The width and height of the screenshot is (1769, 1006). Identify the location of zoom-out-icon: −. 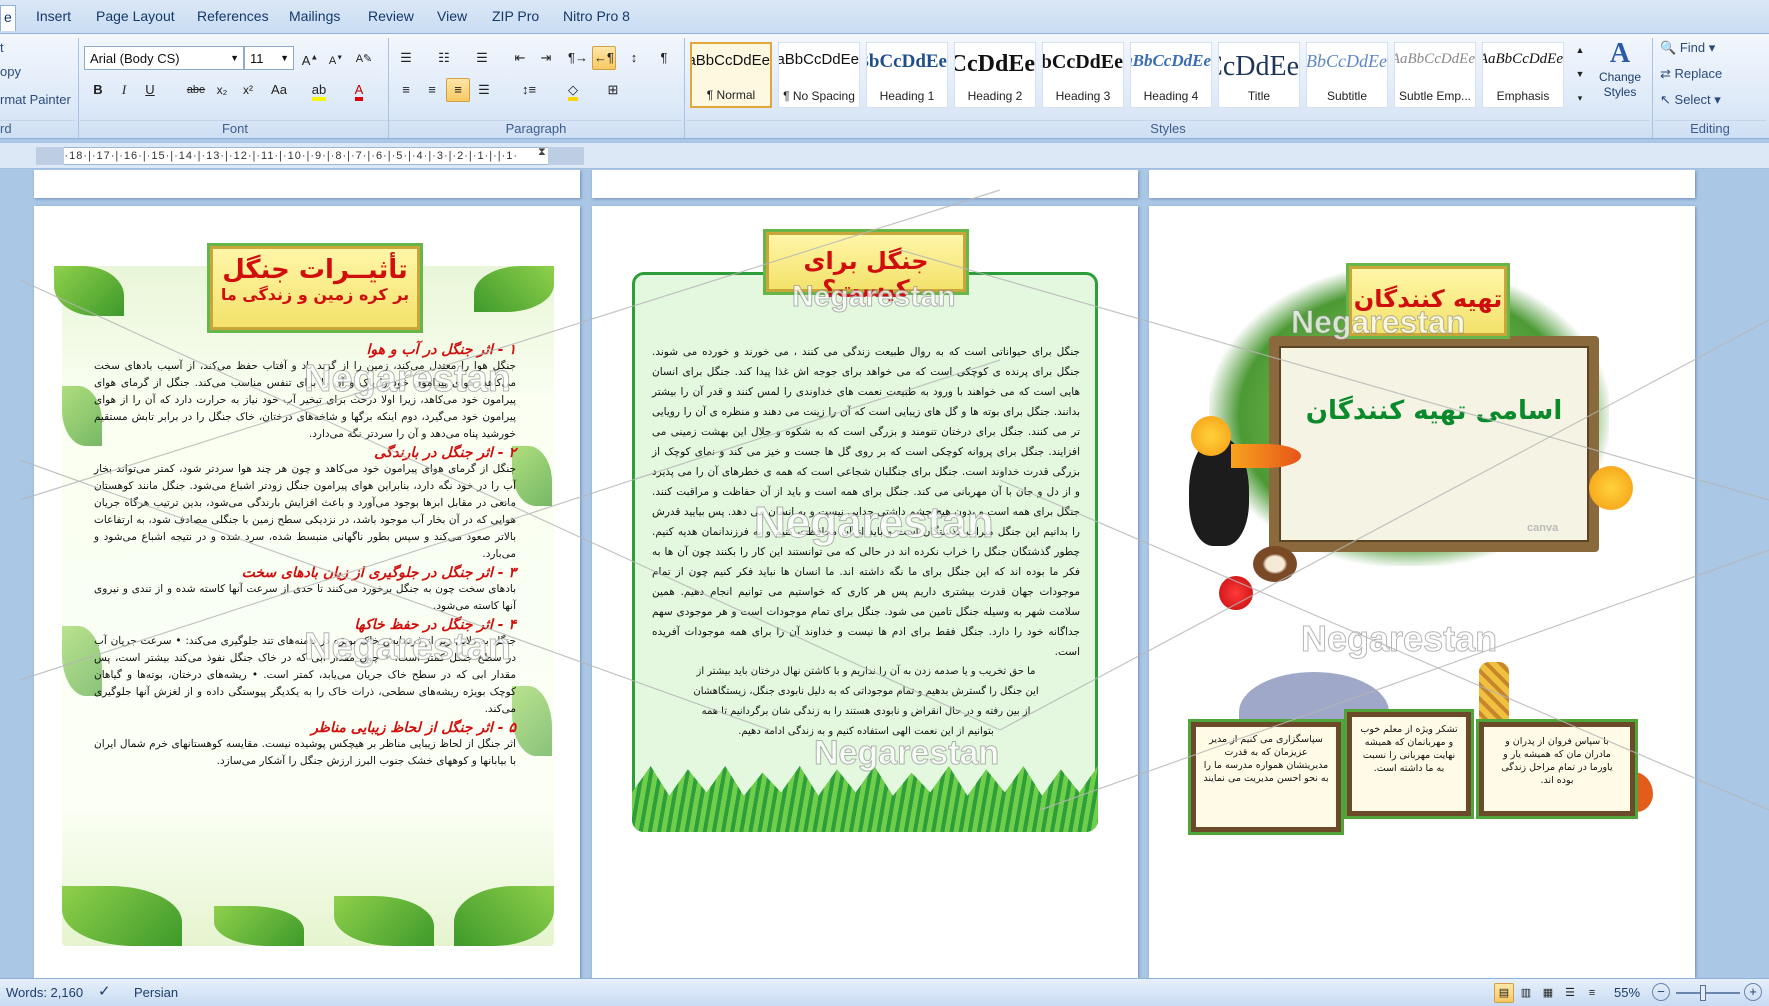
(1661, 992).